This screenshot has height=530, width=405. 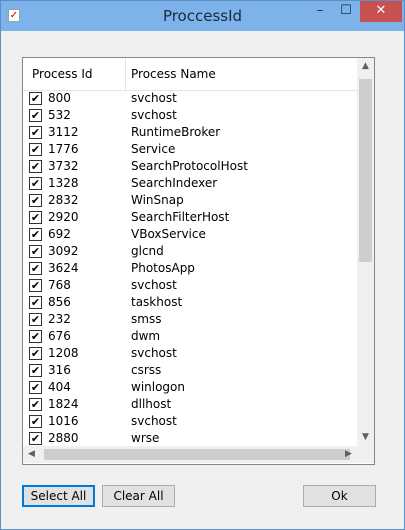 I want to click on process-id-cell: 2920, so click(x=63, y=217).